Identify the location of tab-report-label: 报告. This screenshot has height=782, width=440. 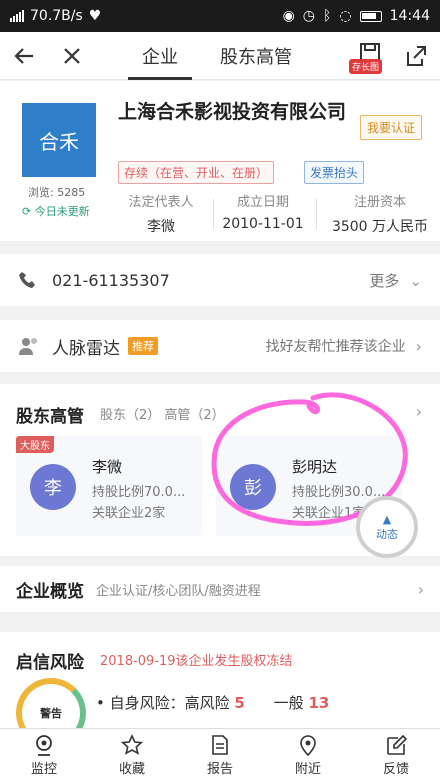
(219, 769).